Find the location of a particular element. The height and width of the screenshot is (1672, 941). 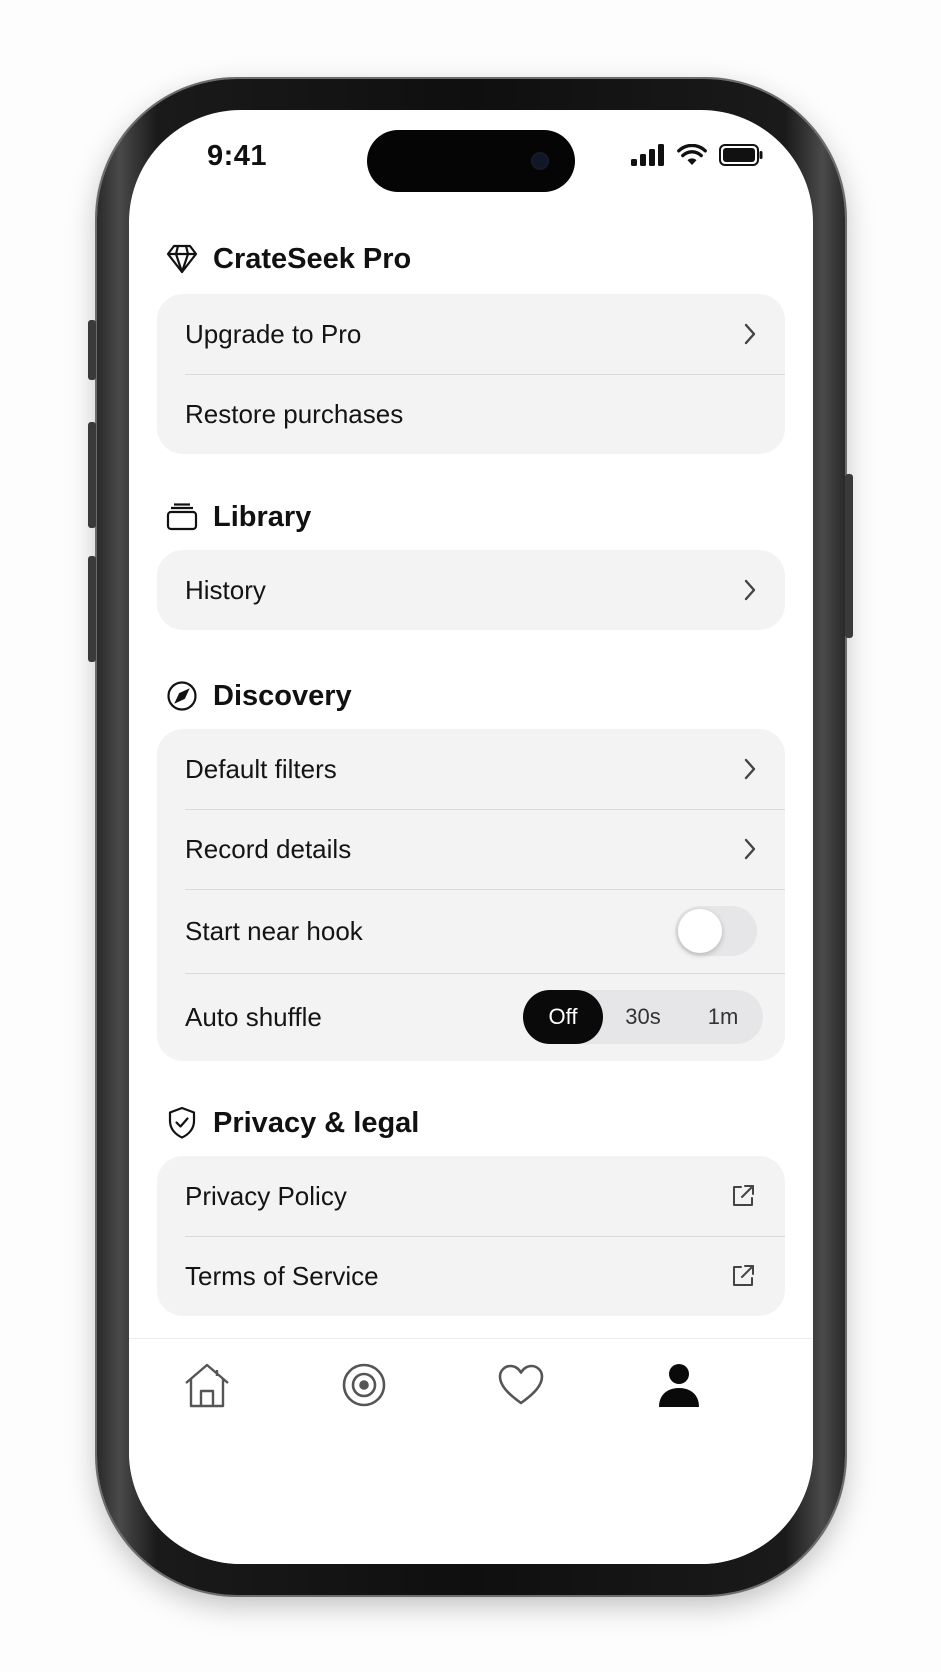

section-header-pro: CrateSeek Pro is located at coordinates (288, 259).